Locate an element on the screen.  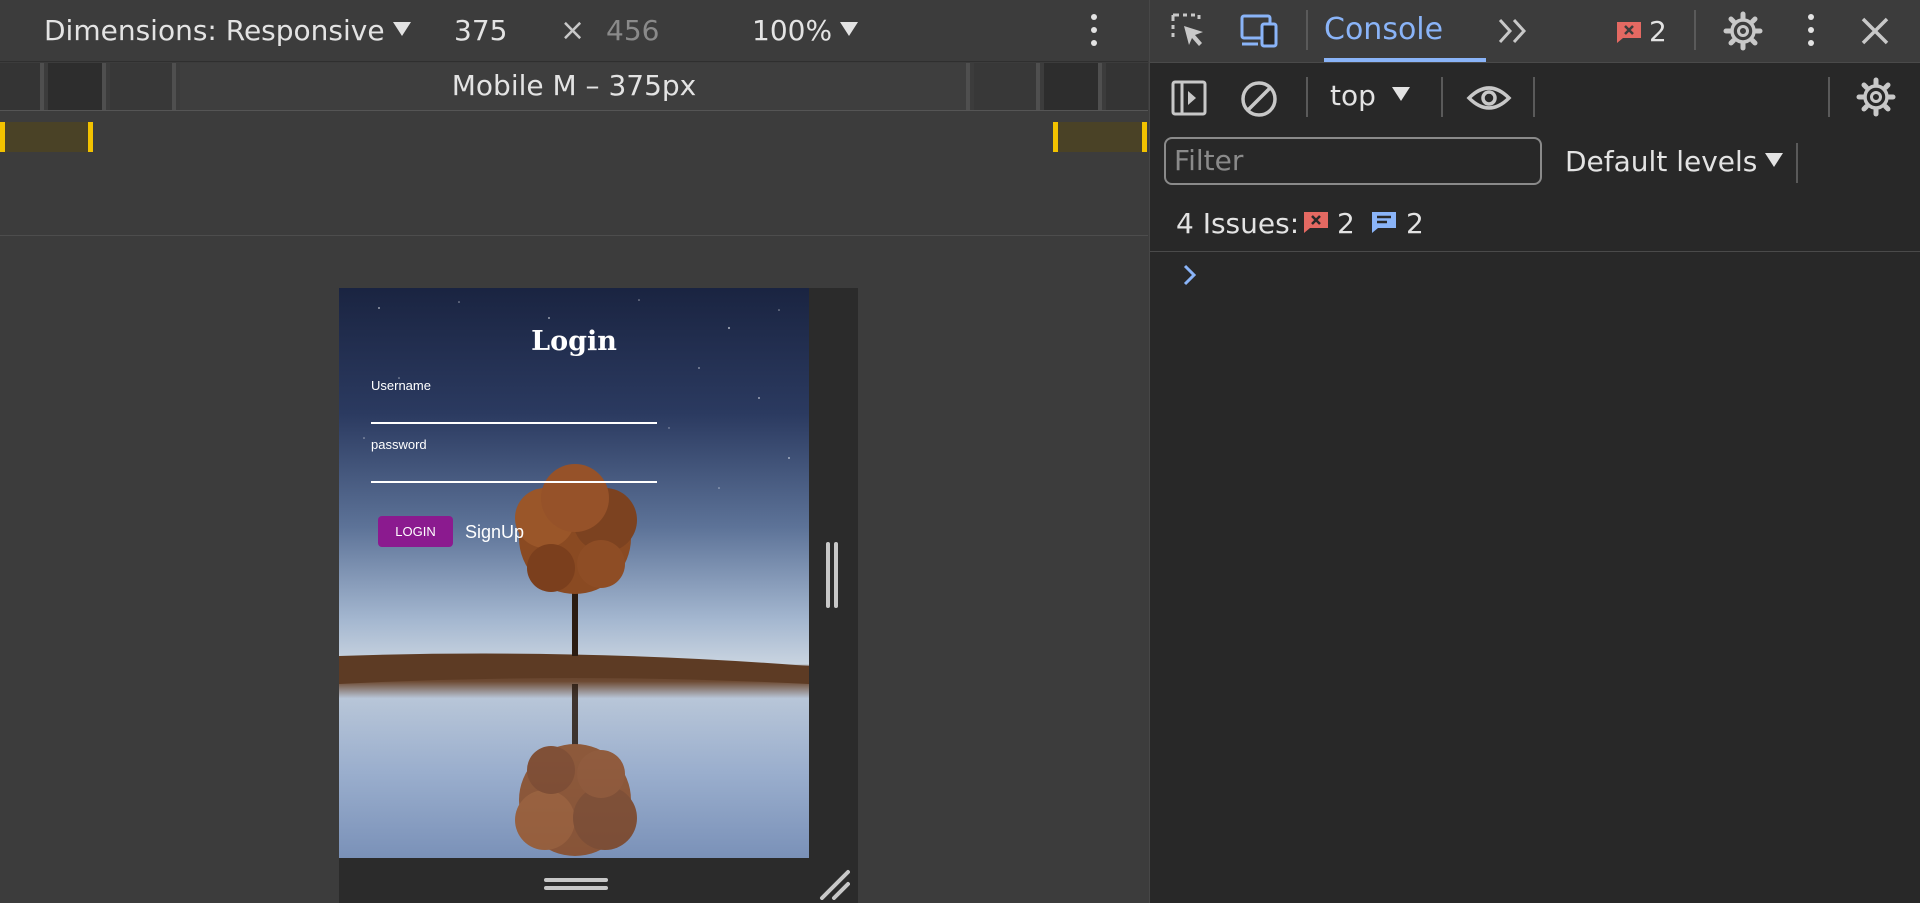
issues-info-count: 2 is located at coordinates (1415, 223).